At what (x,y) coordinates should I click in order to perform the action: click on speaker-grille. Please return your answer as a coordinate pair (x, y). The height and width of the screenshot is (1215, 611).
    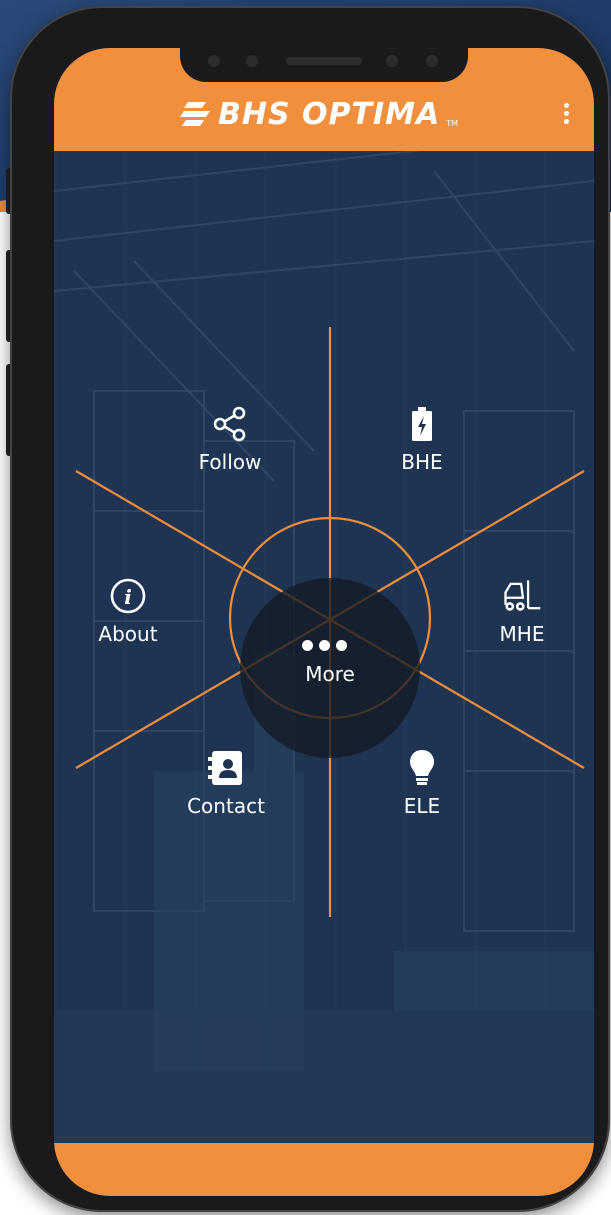
    Looking at the image, I should click on (324, 61).